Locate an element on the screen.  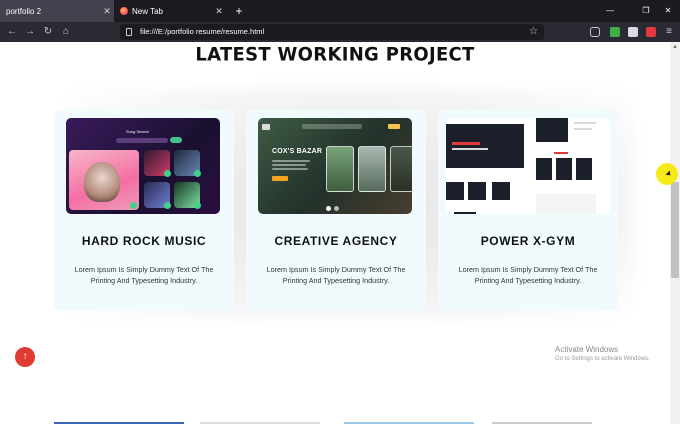
reload-button: ↻ is located at coordinates (48, 32).